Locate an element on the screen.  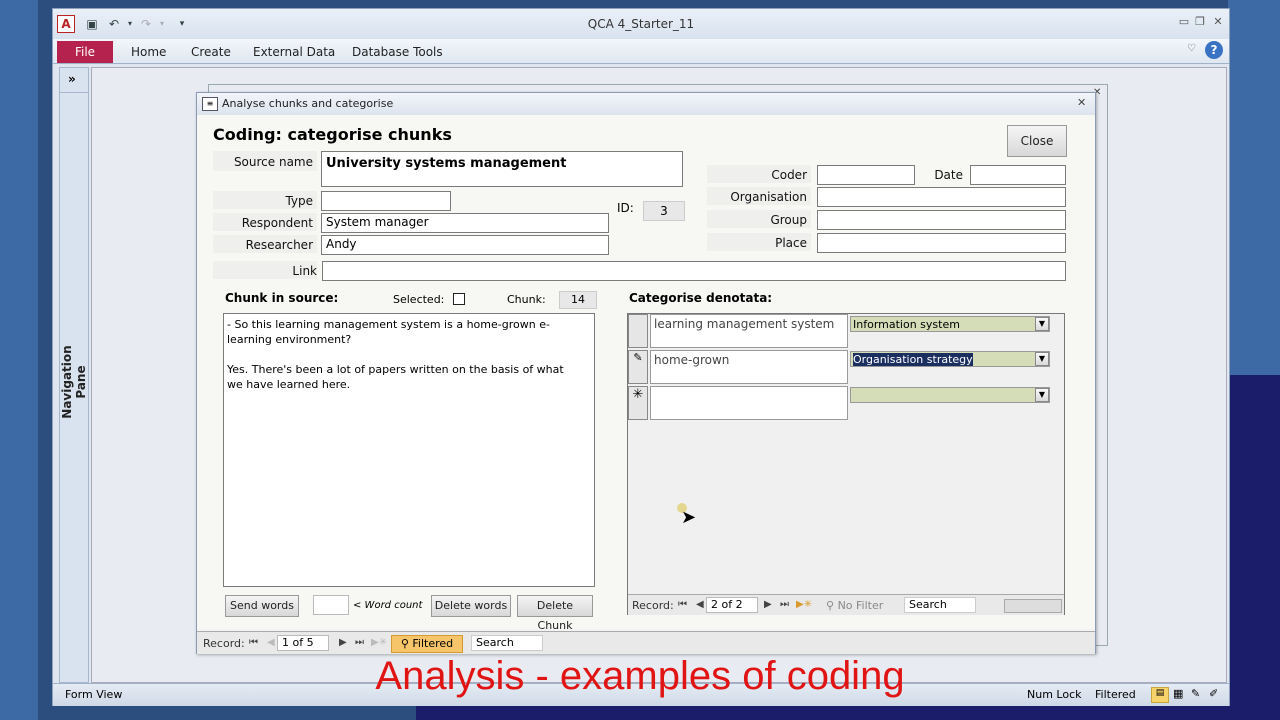
chunk-number-value: 14 is located at coordinates (578, 300).